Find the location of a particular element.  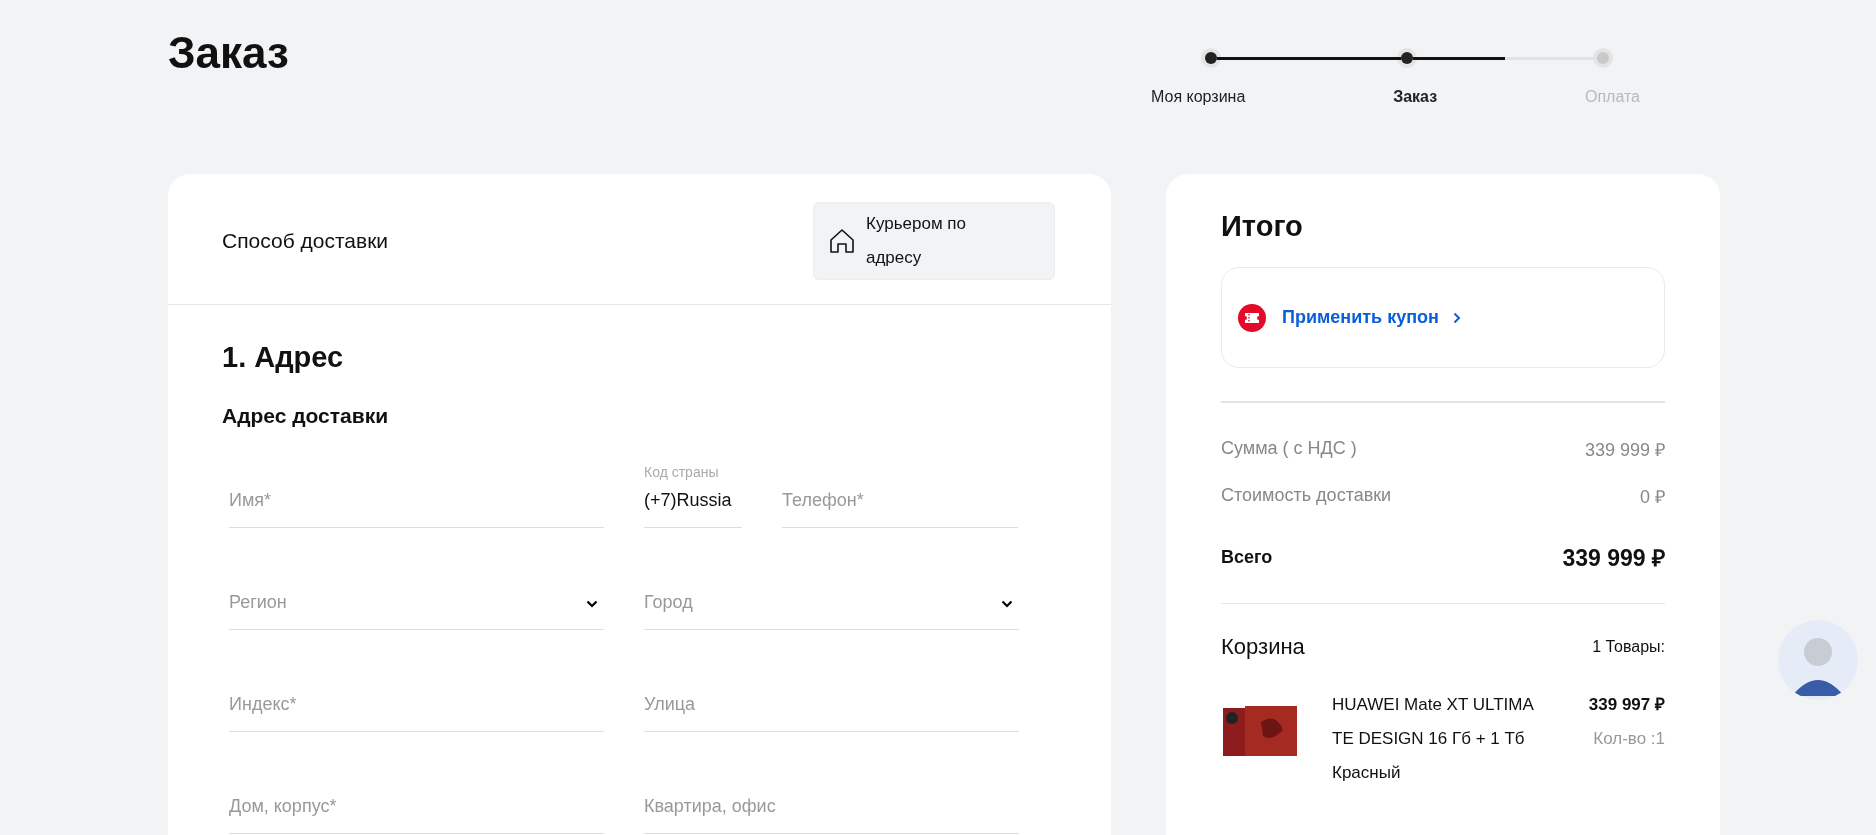

total-value: 339 999 ₽ is located at coordinates (1613, 558).